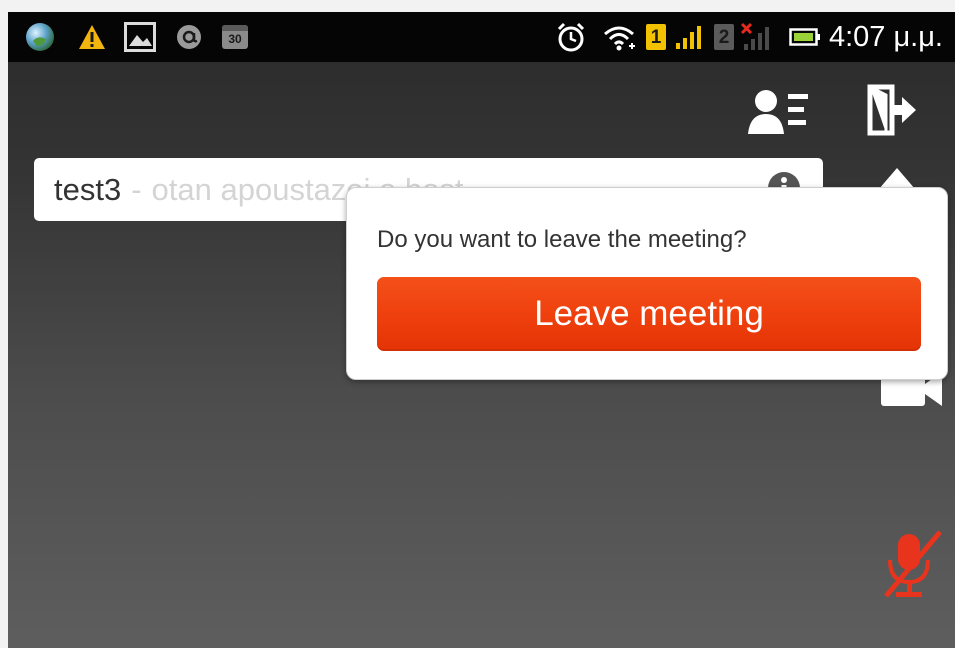 This screenshot has height=648, width=955. I want to click on participants-button, so click(779, 112).